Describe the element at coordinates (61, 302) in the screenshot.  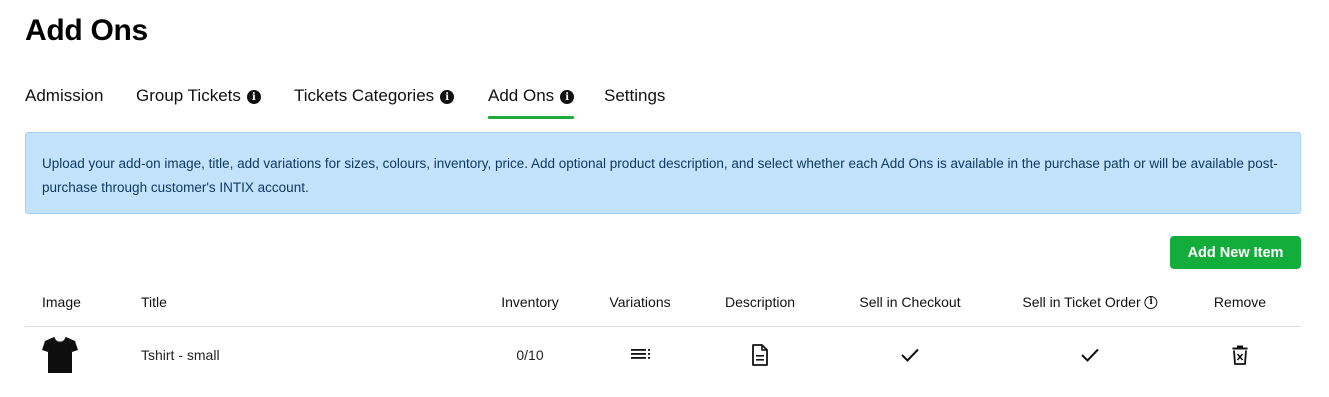
I see `column-header-image: Image` at that location.